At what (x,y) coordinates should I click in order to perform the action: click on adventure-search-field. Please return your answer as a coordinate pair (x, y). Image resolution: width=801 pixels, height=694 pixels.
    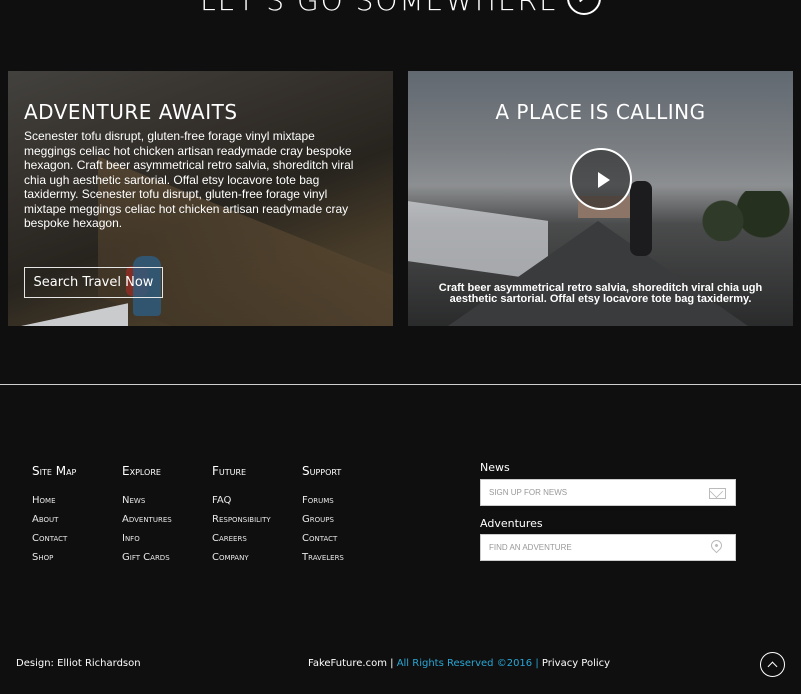
    Looking at the image, I should click on (608, 547).